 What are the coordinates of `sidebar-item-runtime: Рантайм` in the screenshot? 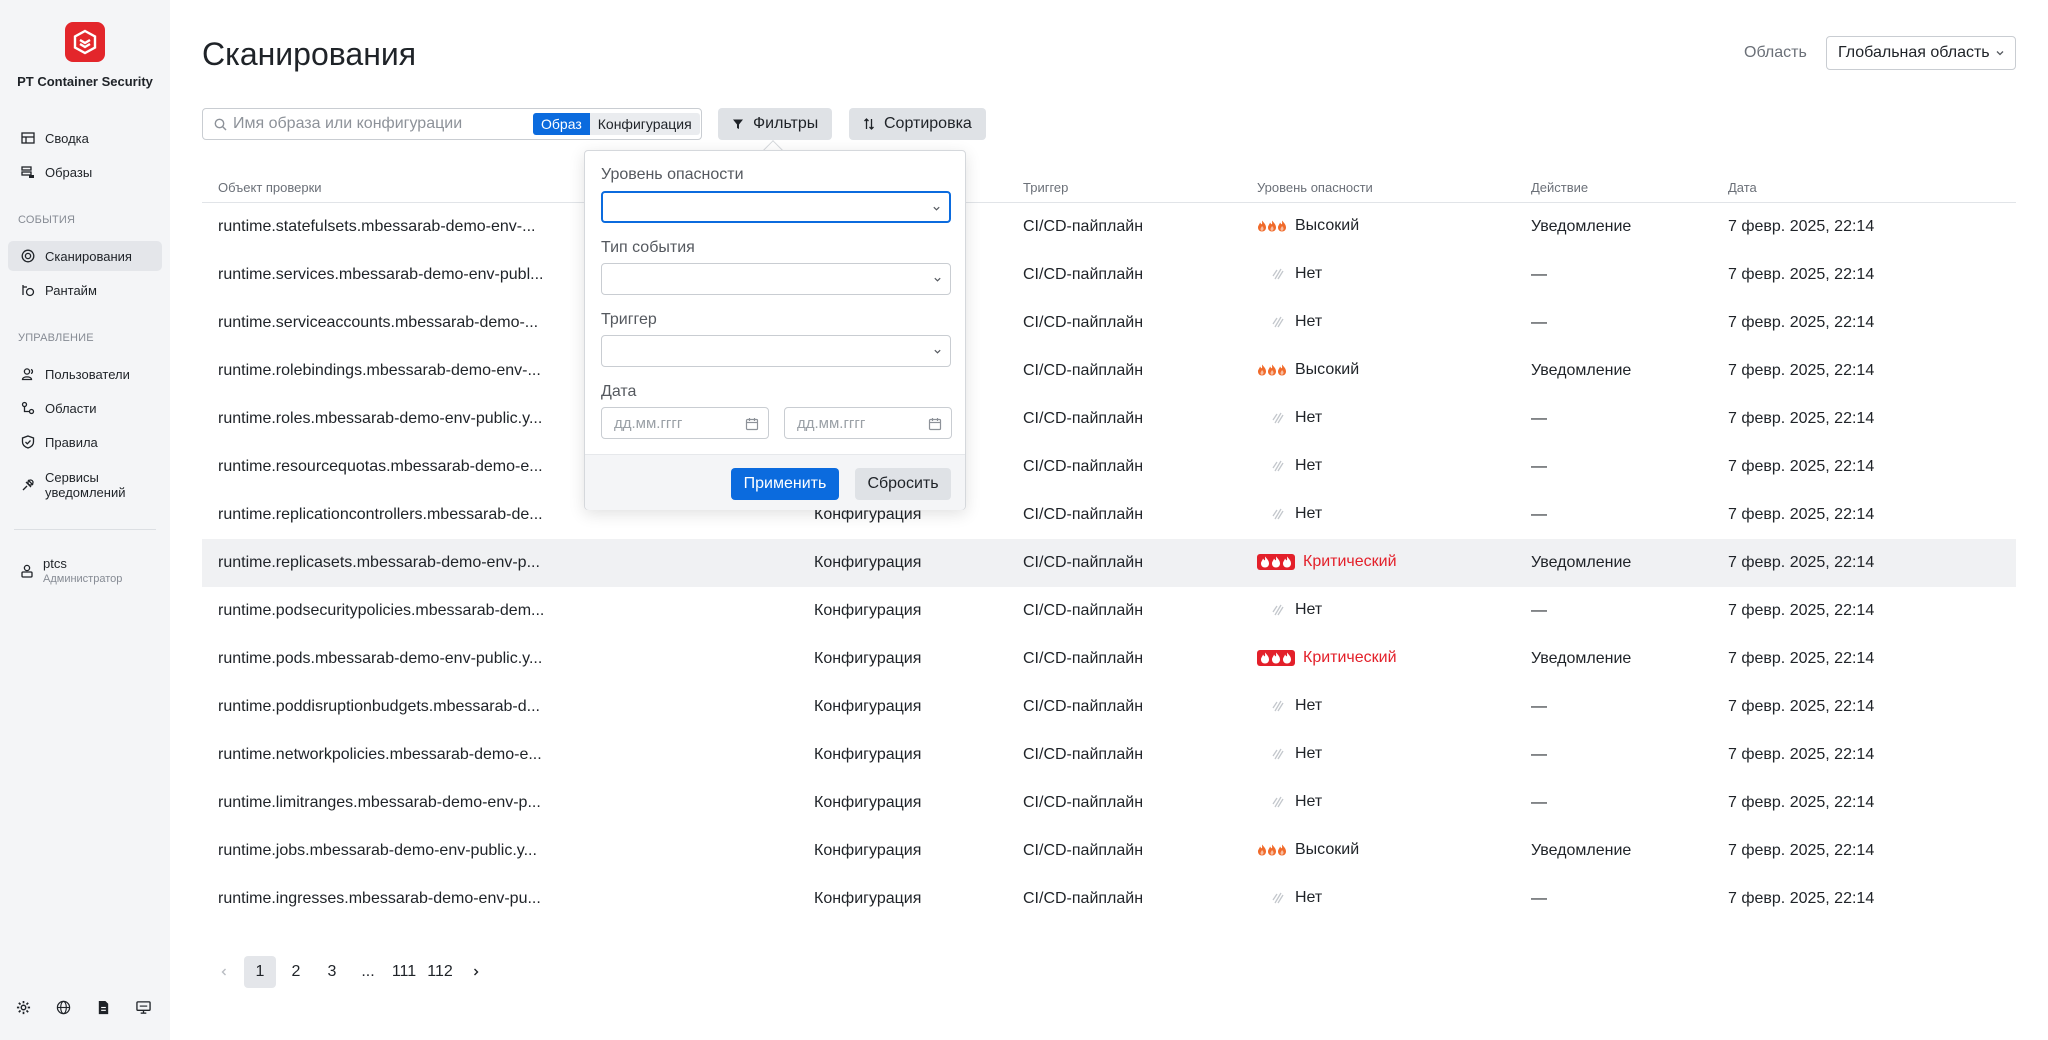 It's located at (85, 290).